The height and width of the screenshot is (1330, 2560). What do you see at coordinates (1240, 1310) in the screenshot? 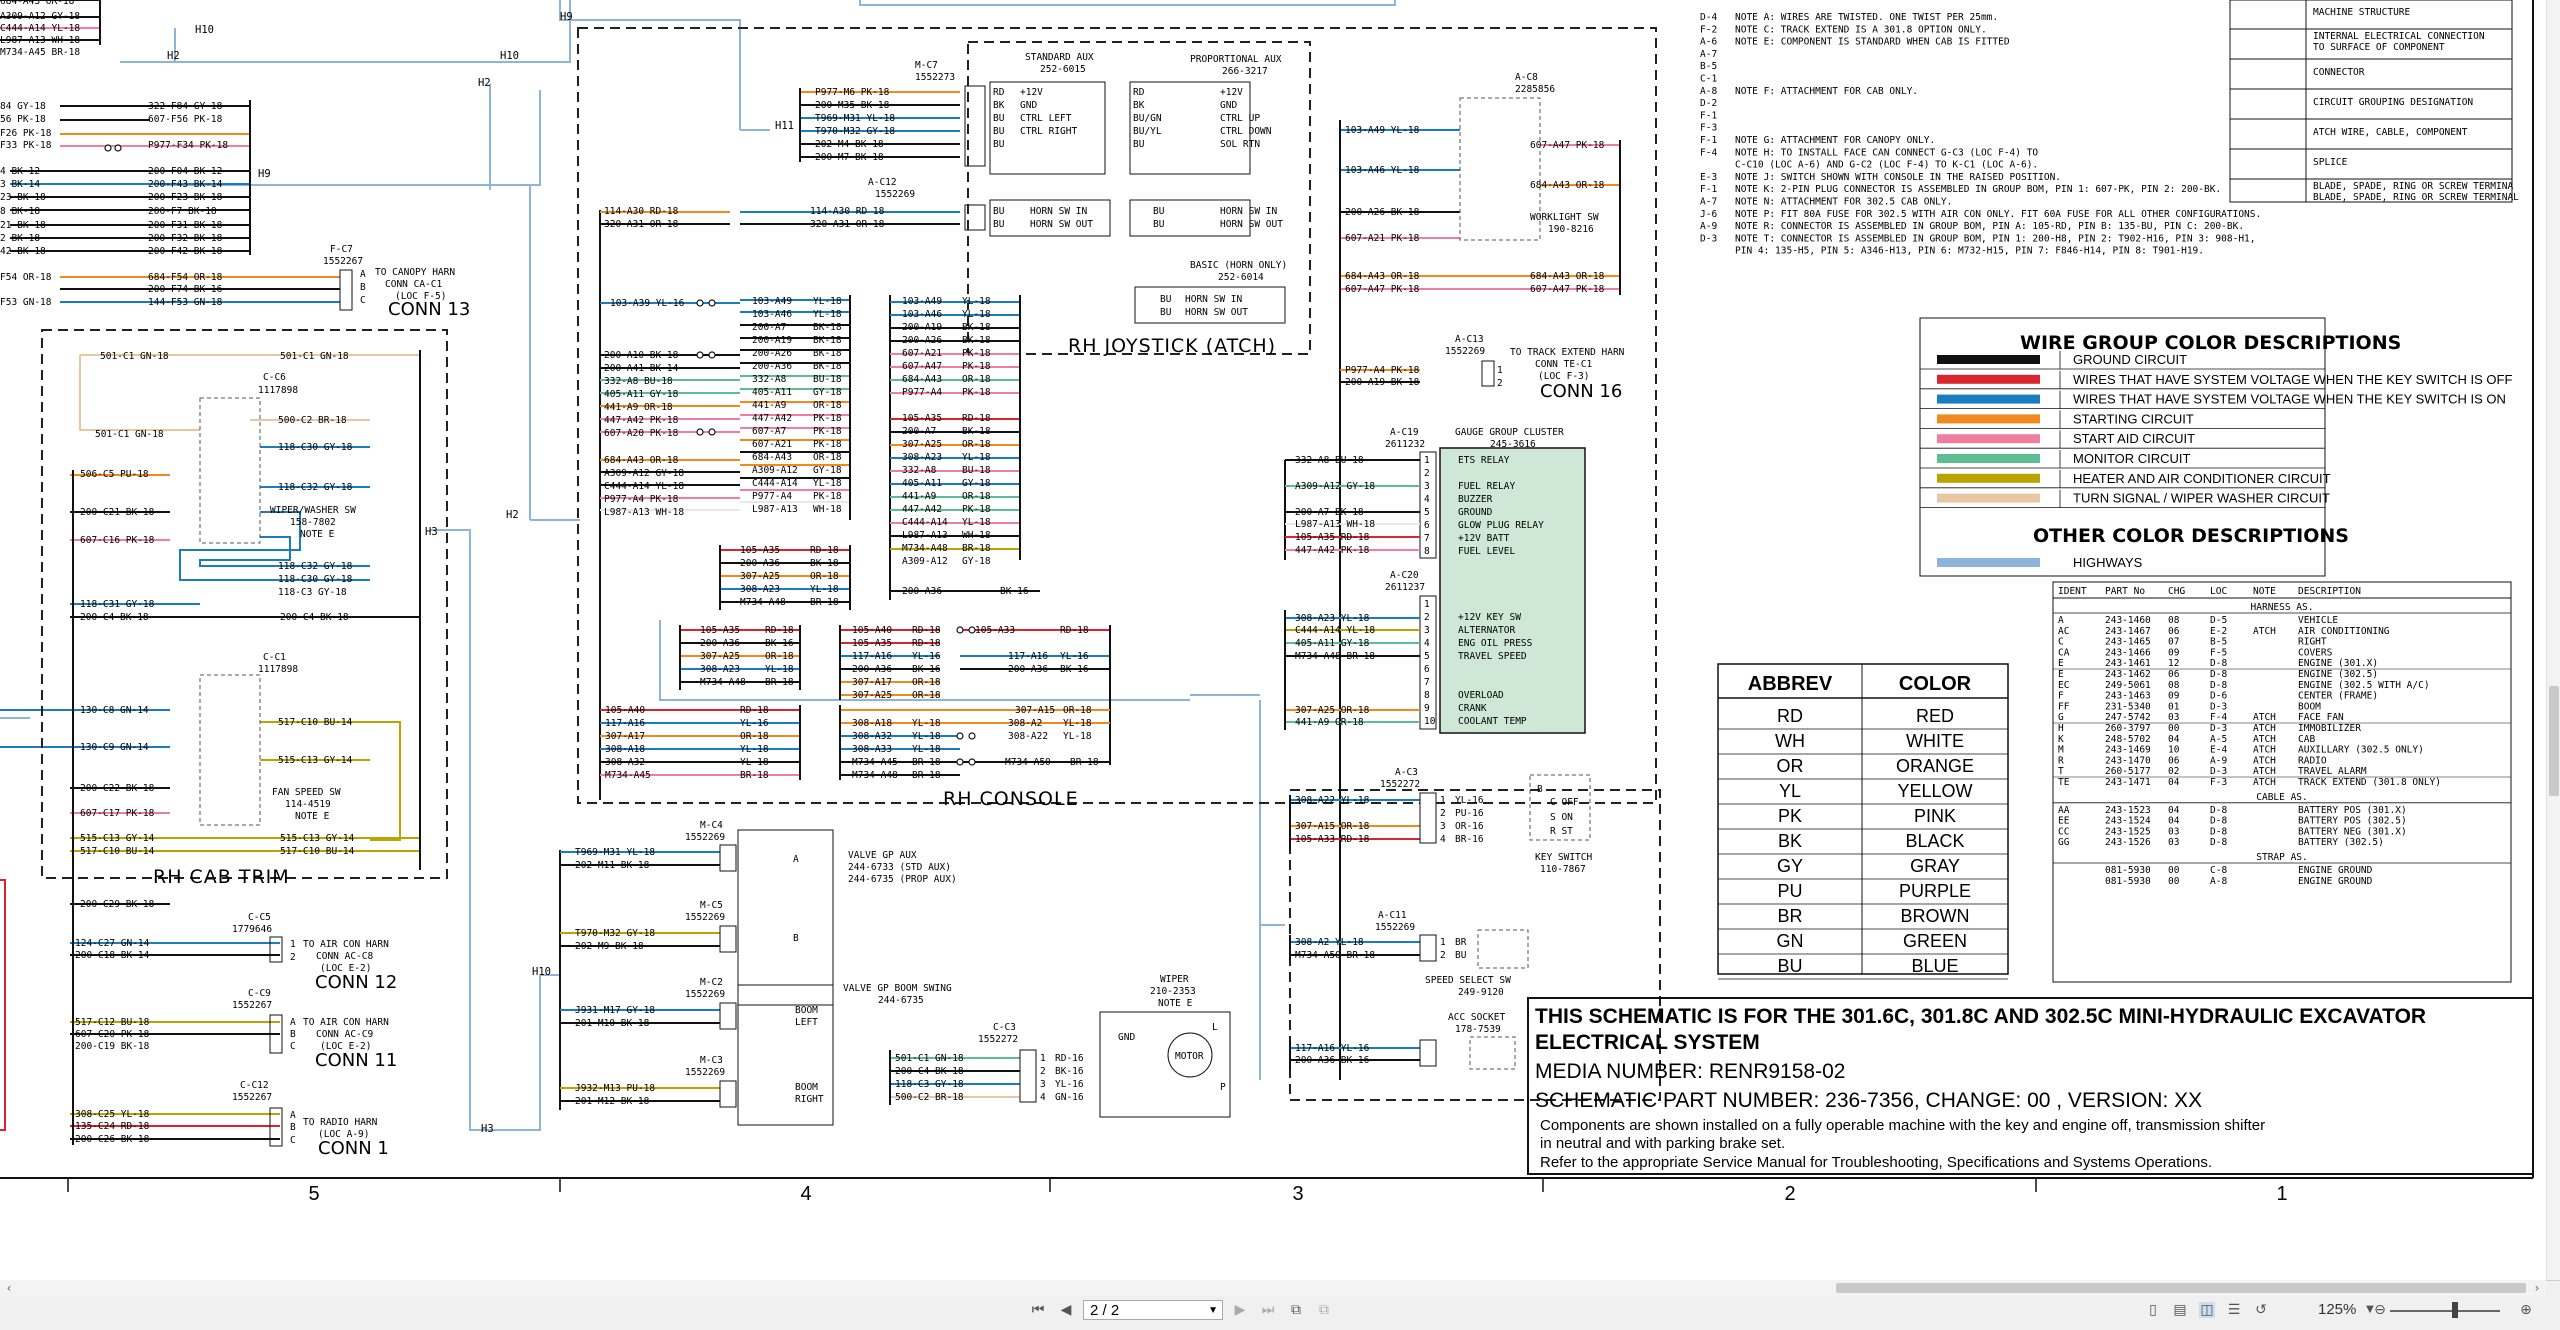
I see `next-page-icon: ▶` at bounding box center [1240, 1310].